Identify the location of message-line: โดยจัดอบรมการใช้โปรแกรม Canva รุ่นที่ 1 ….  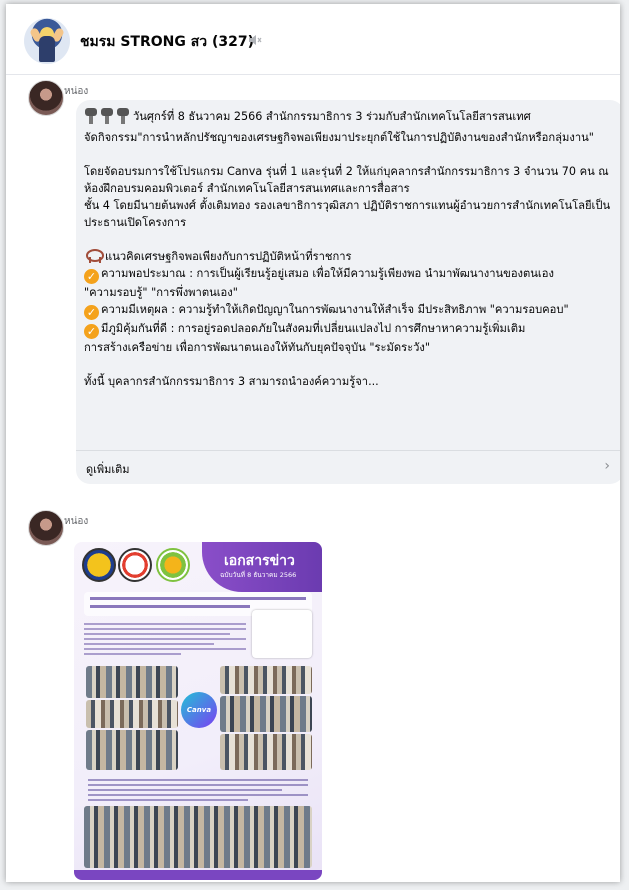
(346, 180).